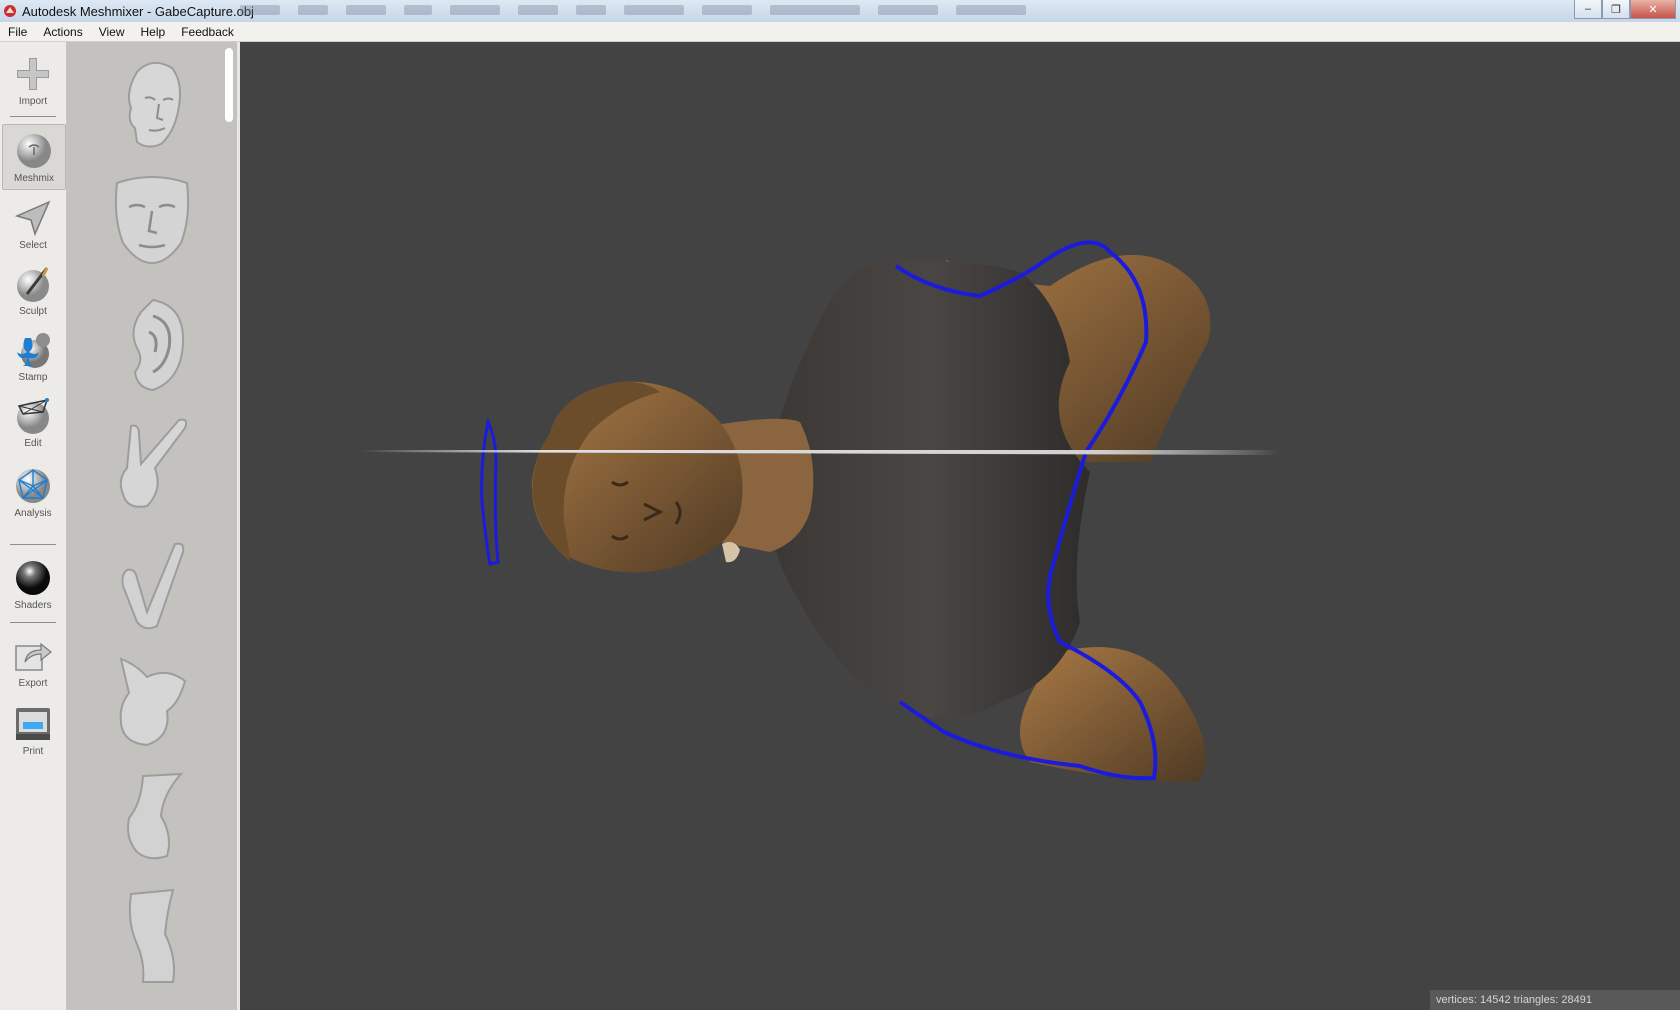 This screenshot has height=1010, width=1680. What do you see at coordinates (1588, 9) in the screenshot?
I see `minimize-button: –` at bounding box center [1588, 9].